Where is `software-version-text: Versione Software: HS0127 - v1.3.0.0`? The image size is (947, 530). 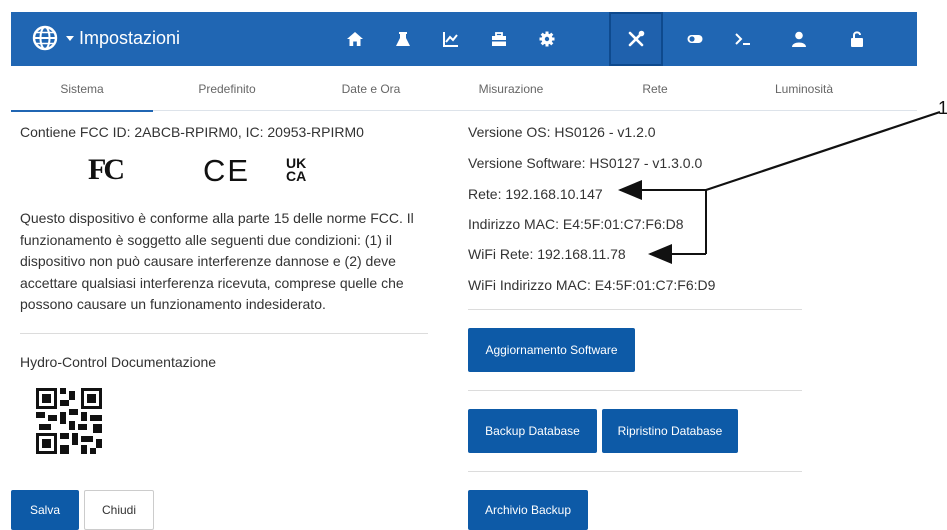
software-version-text: Versione Software: HS0127 - v1.3.0.0 is located at coordinates (585, 163).